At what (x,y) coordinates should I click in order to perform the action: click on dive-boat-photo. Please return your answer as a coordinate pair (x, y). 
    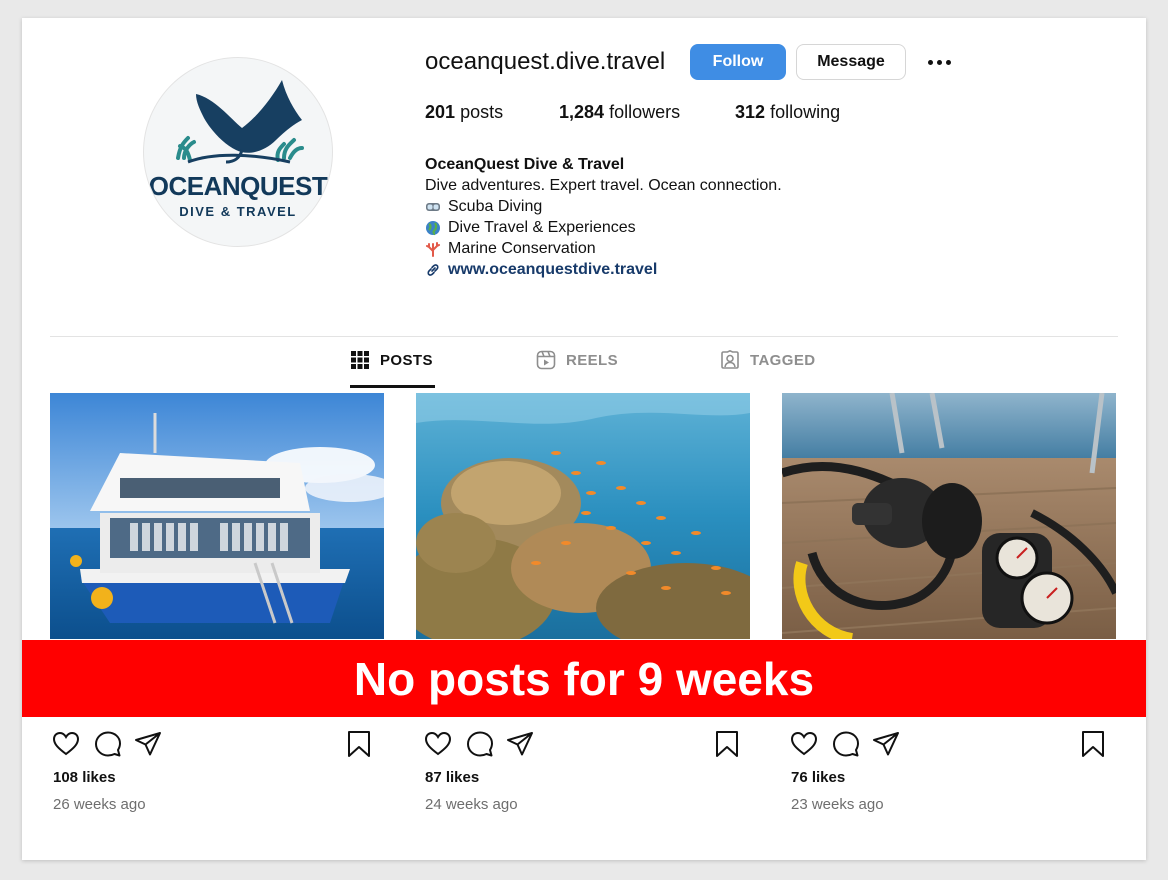
    Looking at the image, I should click on (217, 516).